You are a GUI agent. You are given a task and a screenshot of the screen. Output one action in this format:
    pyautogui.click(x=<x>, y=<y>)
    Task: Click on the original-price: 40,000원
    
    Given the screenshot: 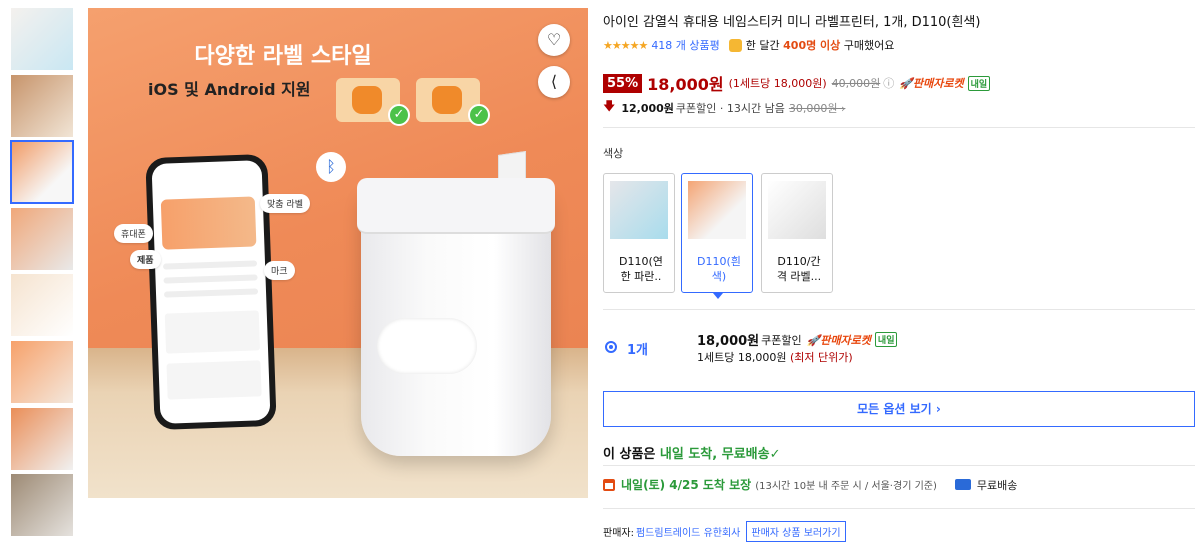 What is the action you would take?
    pyautogui.click(x=856, y=83)
    